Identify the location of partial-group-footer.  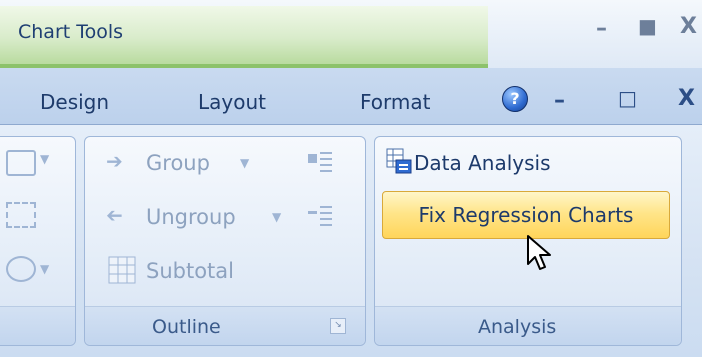
(37, 325).